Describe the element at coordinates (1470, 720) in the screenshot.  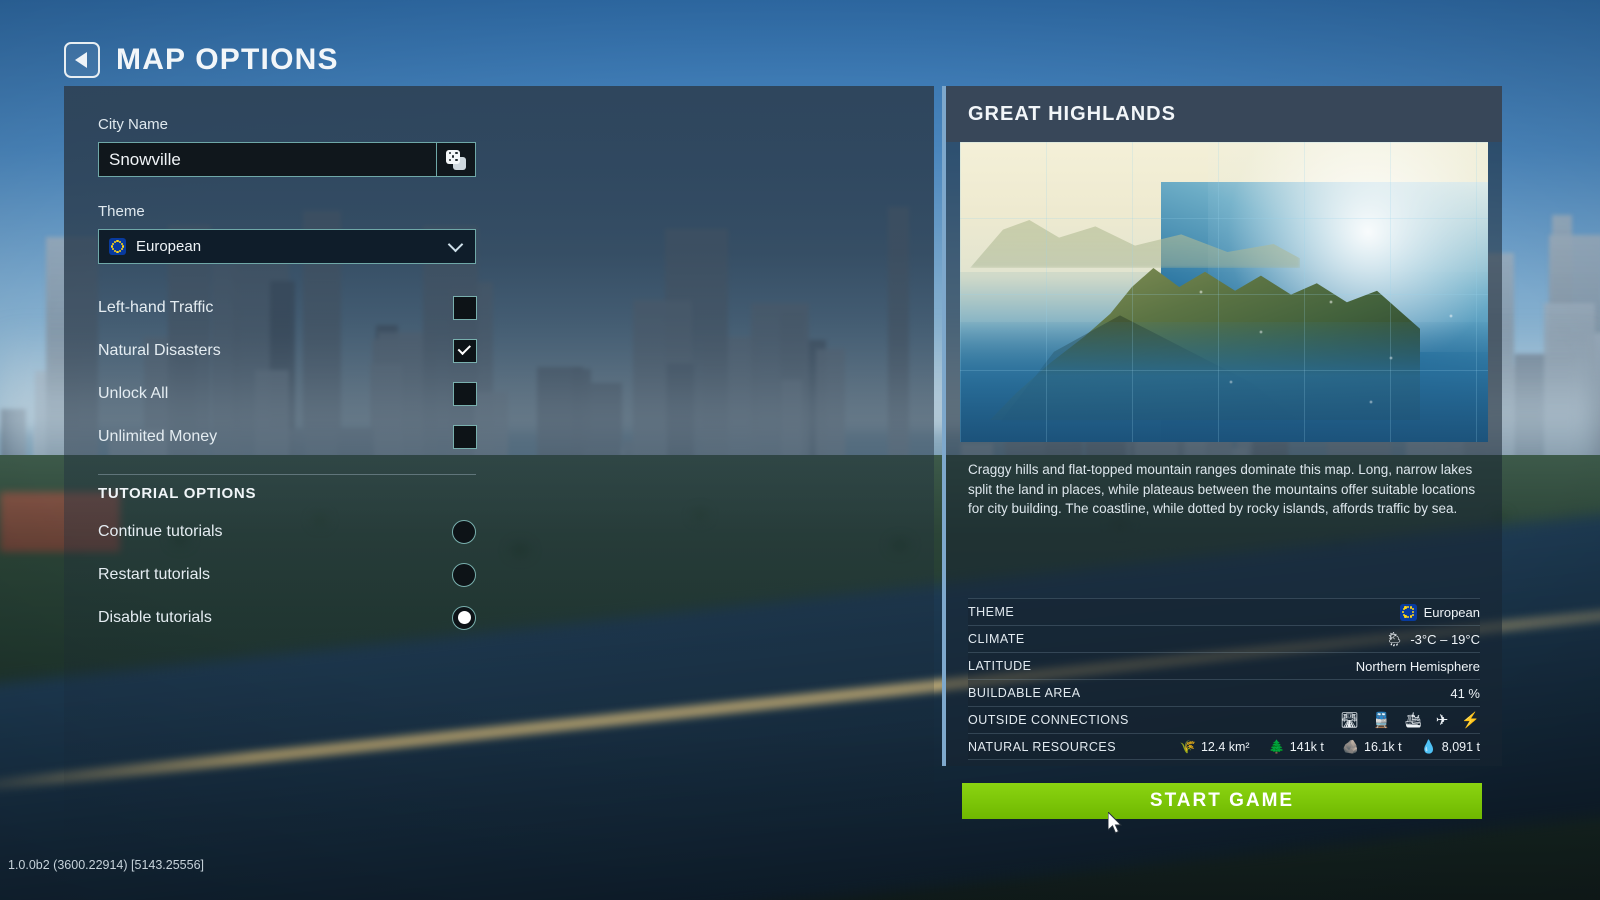
I see `electricity-icon: ⚡` at that location.